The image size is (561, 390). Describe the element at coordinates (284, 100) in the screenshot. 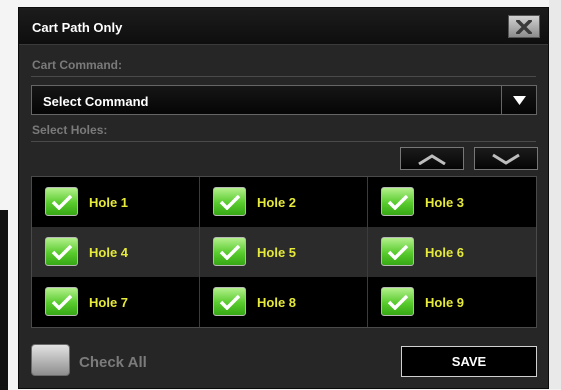

I see `command-select: Select Command` at that location.